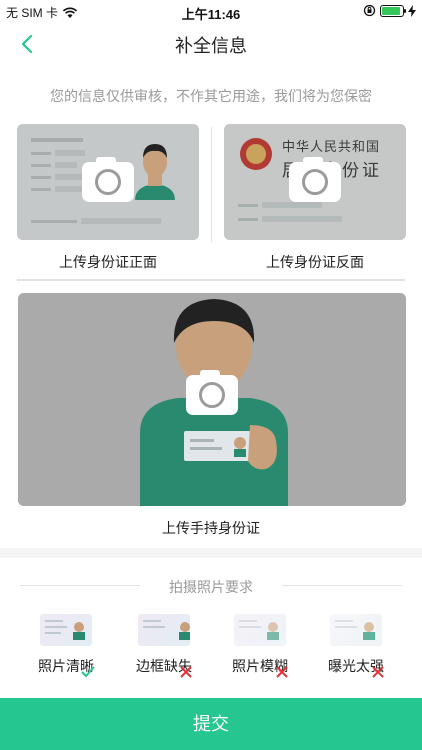 The height and width of the screenshot is (750, 422). I want to click on requirement-label: 边框缺失, so click(164, 666).